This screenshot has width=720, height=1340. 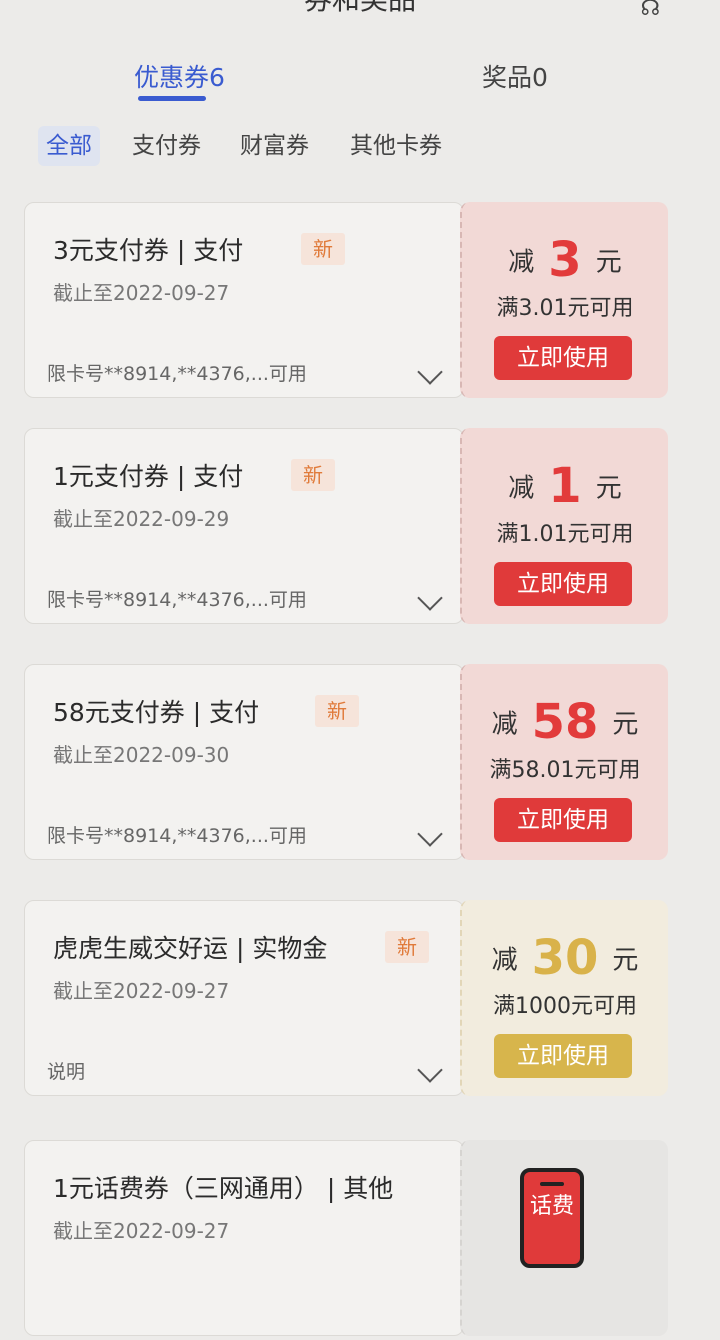 I want to click on discount-row: 减 58 元, so click(x=565, y=722).